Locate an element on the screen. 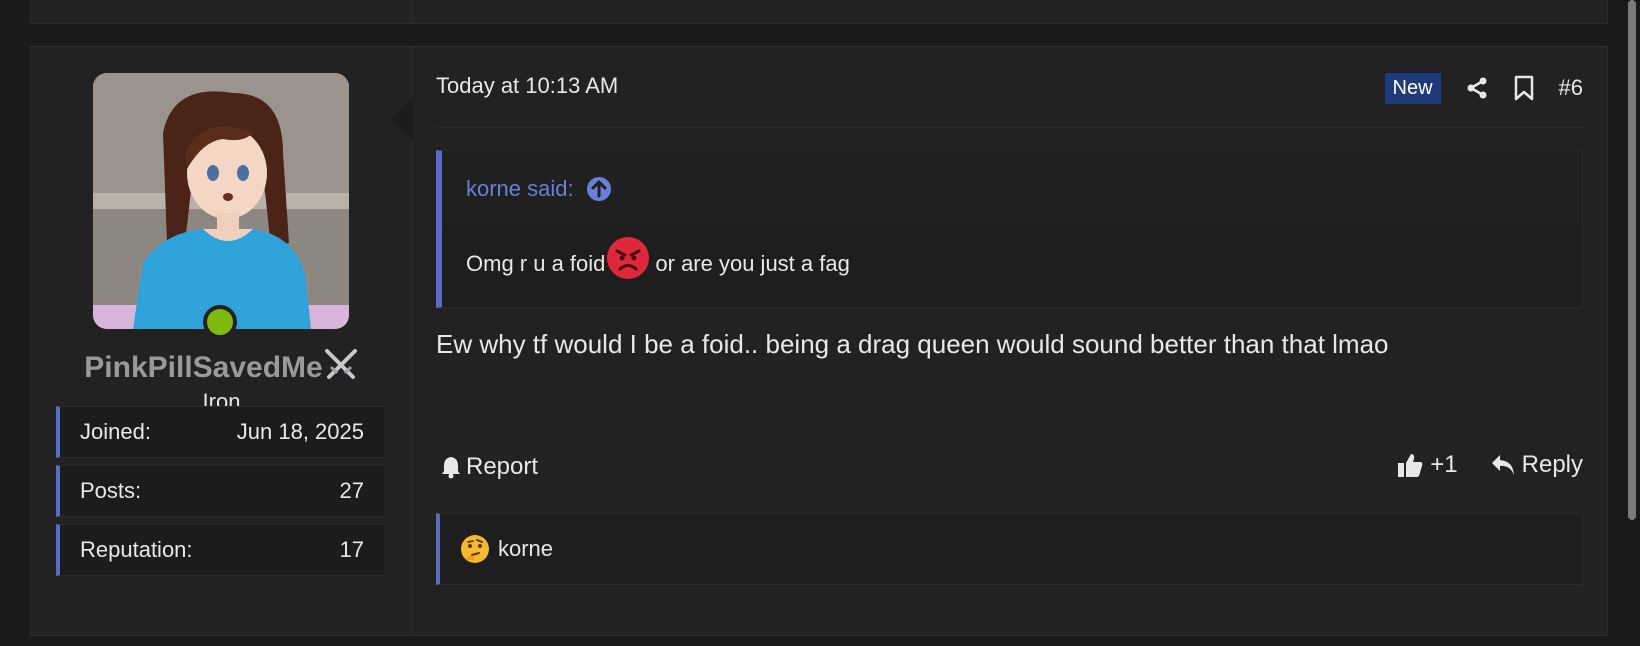 Image resolution: width=1640 pixels, height=646 pixels. report-label: Report is located at coordinates (502, 467).